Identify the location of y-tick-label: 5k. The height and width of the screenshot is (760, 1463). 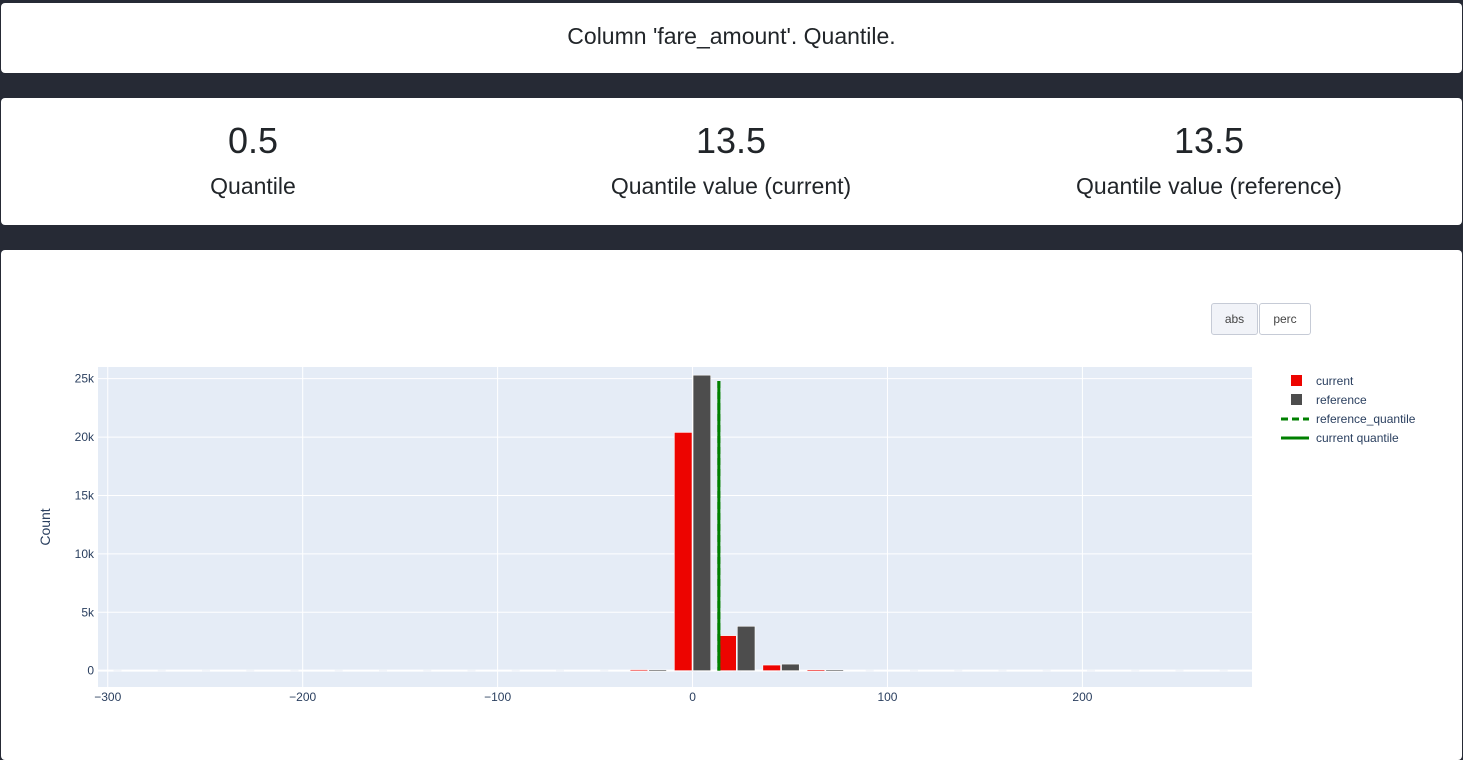
(88, 612).